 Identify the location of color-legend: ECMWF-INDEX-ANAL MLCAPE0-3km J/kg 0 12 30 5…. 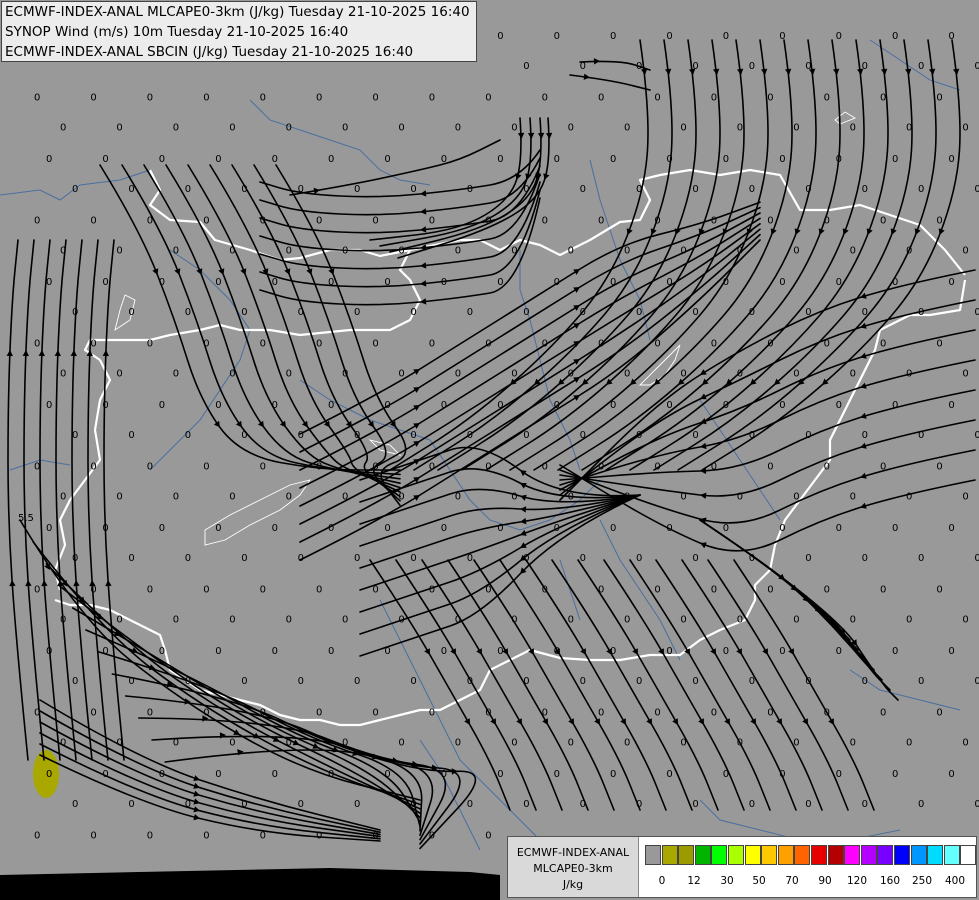
(742, 867).